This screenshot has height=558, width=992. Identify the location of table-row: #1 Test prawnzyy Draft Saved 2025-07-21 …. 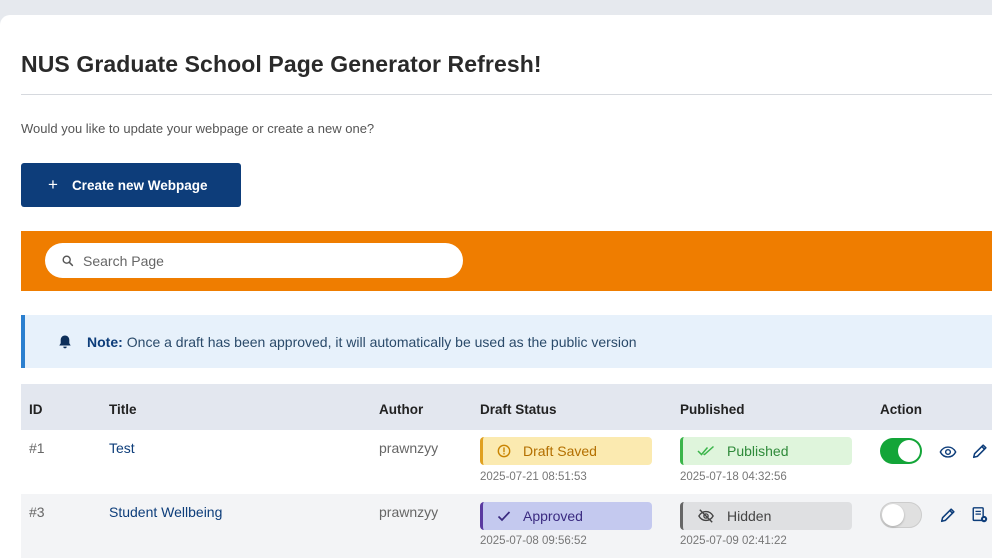
(506, 462).